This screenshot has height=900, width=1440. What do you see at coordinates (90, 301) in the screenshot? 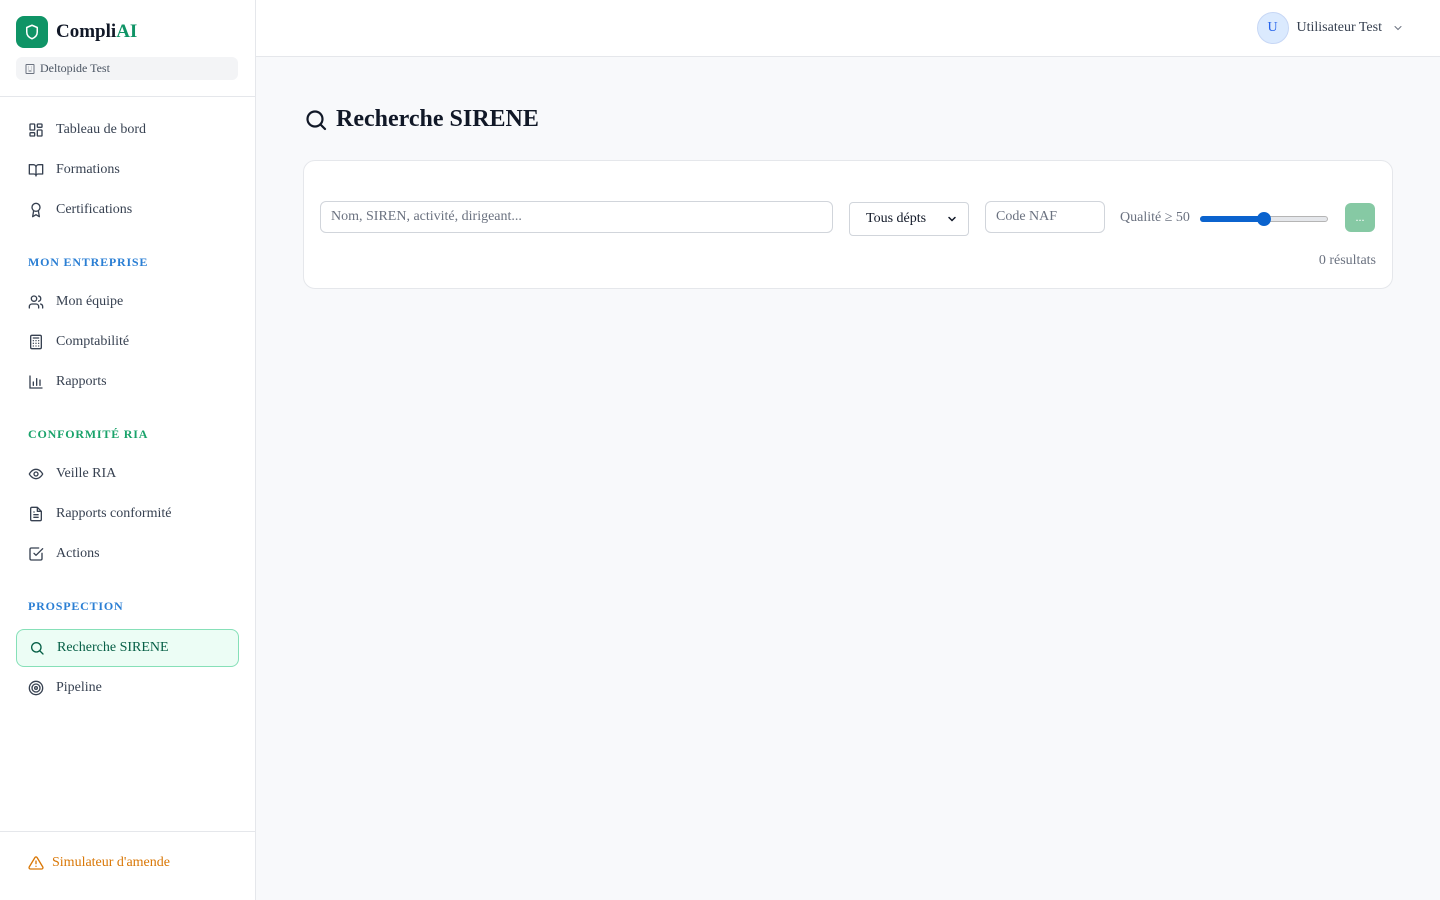
I see `sidebar-item-label: Mon équipe` at bounding box center [90, 301].